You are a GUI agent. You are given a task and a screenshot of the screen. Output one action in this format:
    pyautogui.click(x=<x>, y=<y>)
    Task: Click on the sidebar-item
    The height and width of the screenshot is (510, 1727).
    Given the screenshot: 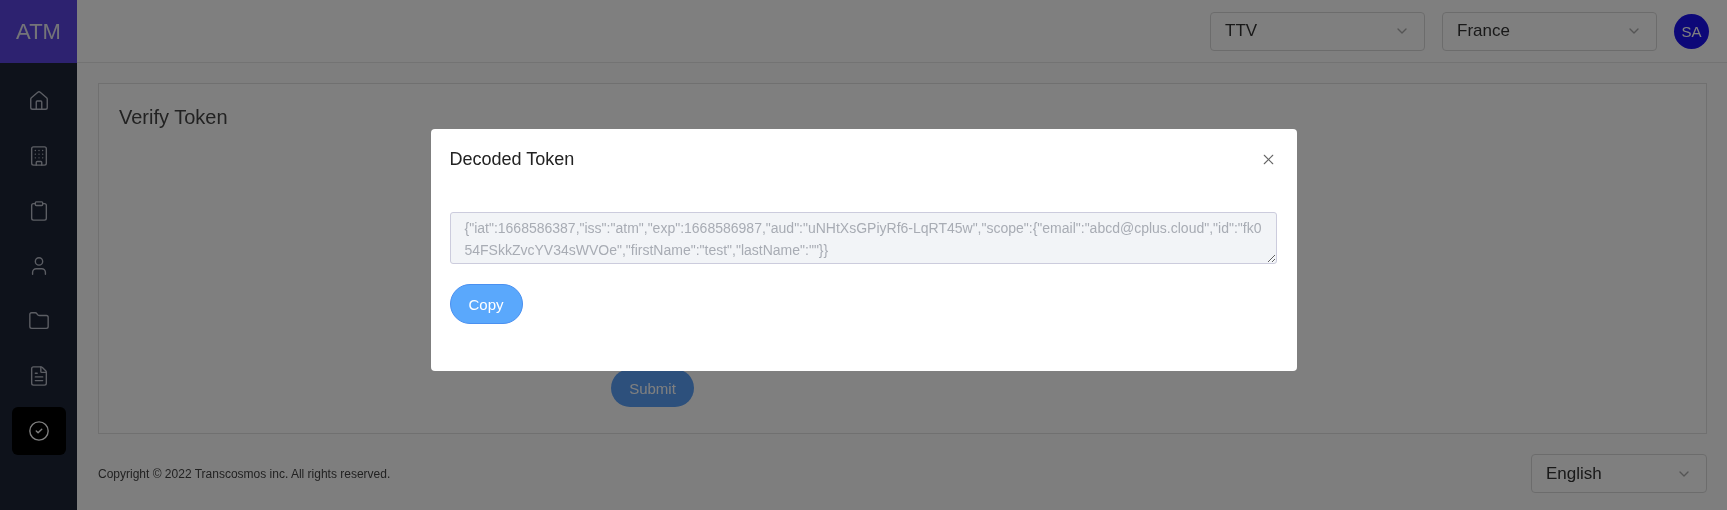 What is the action you would take?
    pyautogui.click(x=38, y=431)
    